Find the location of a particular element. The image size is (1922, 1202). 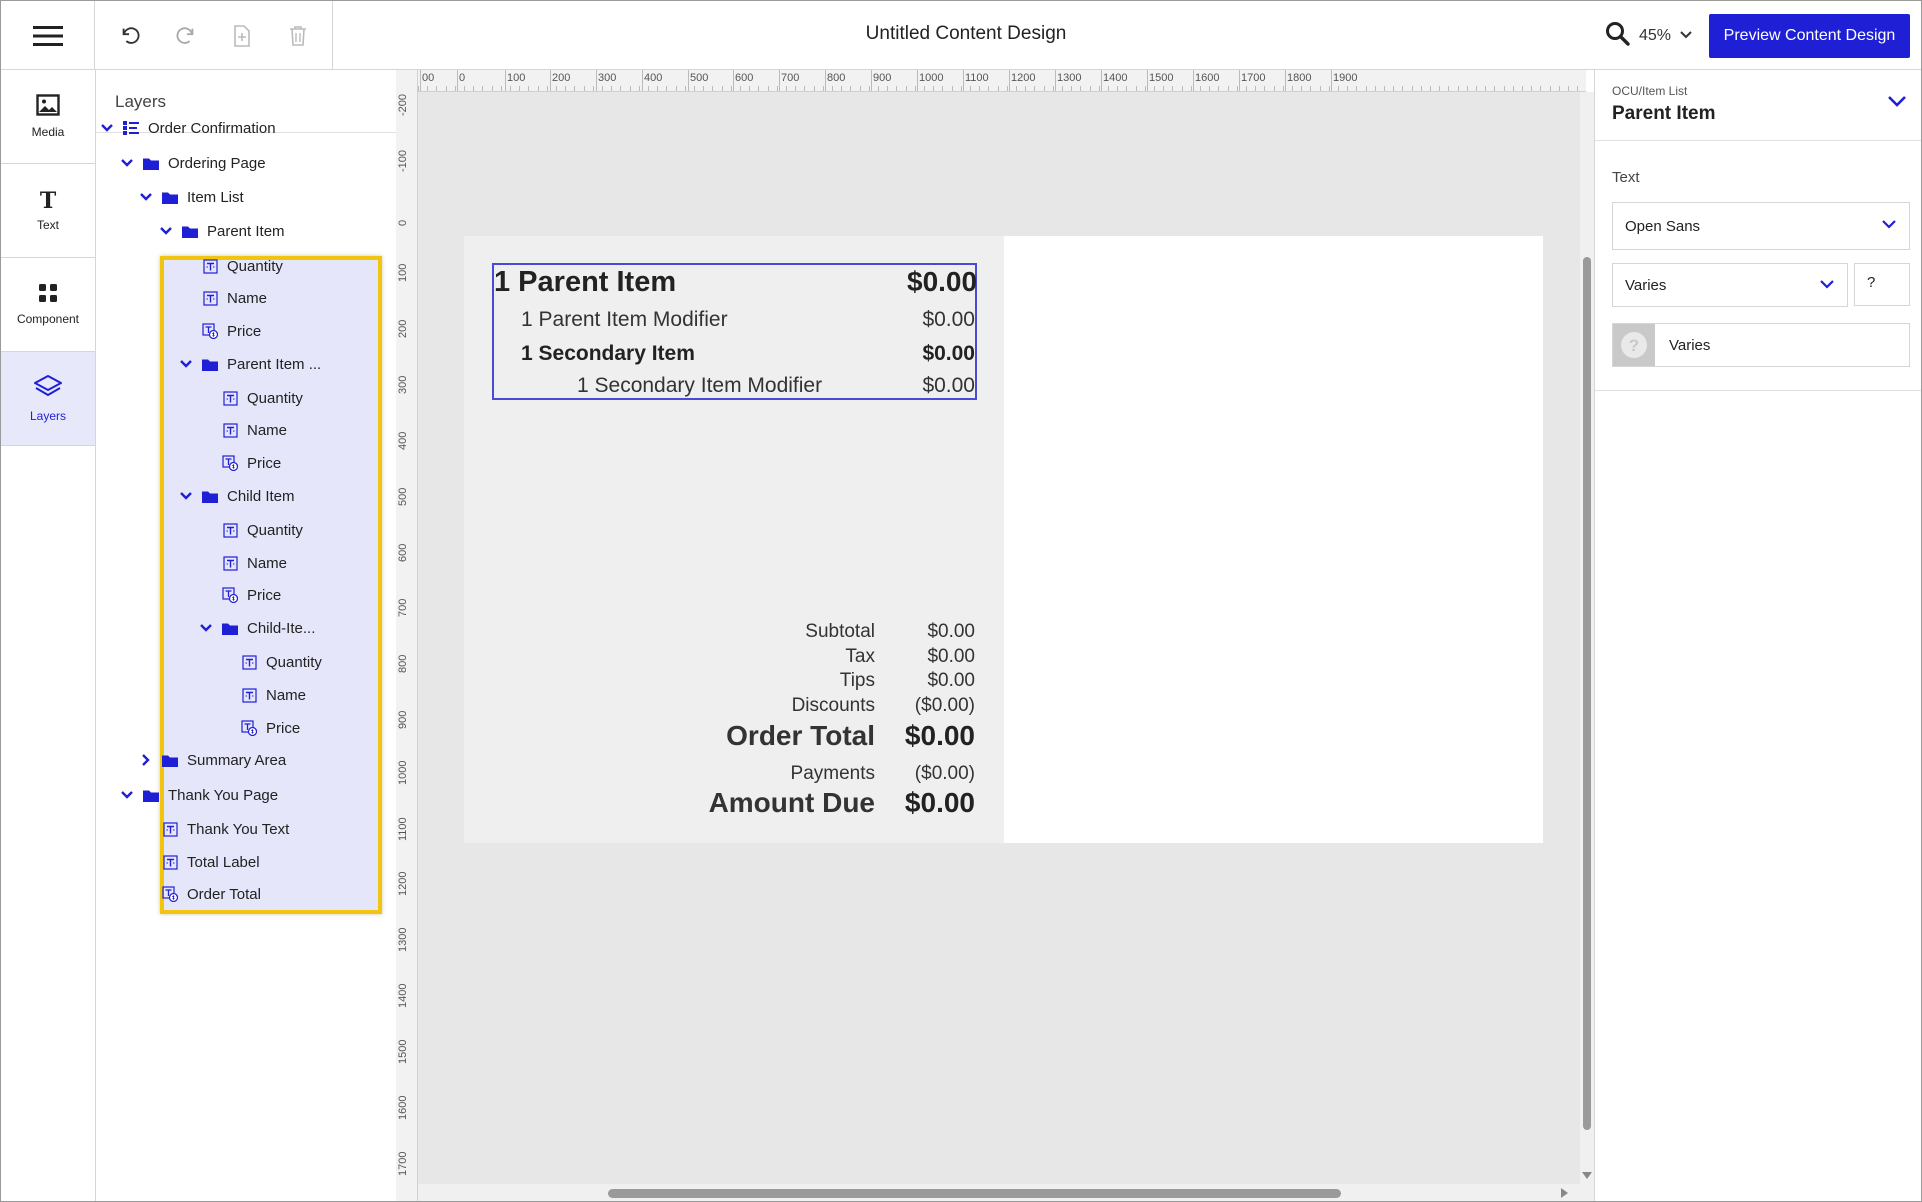

rail-item-media: Media is located at coordinates (48, 117).